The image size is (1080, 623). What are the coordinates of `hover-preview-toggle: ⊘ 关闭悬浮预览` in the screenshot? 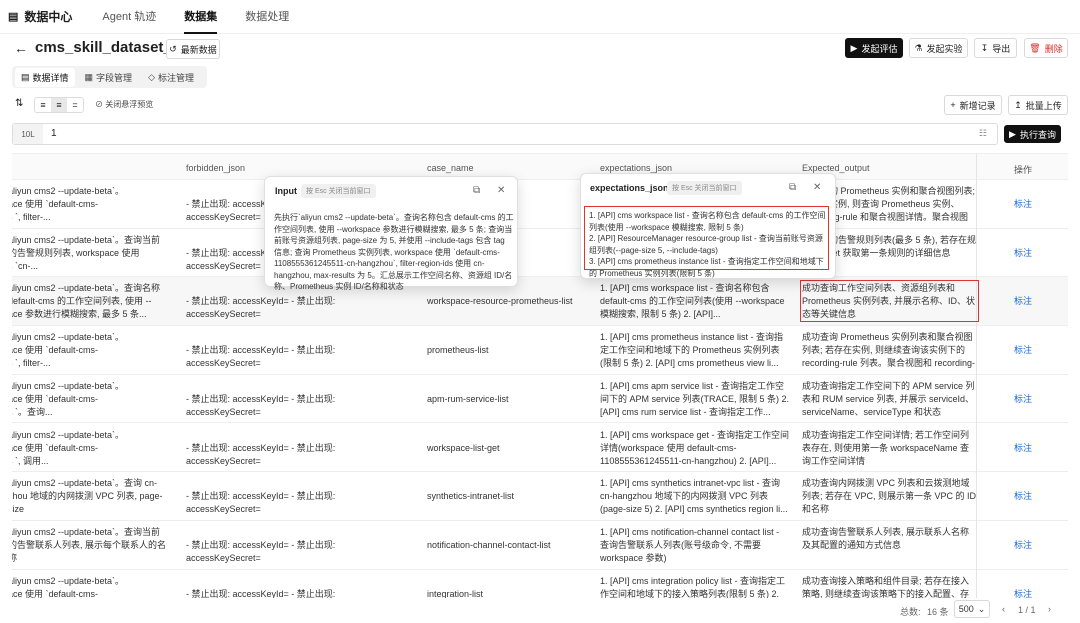 It's located at (124, 104).